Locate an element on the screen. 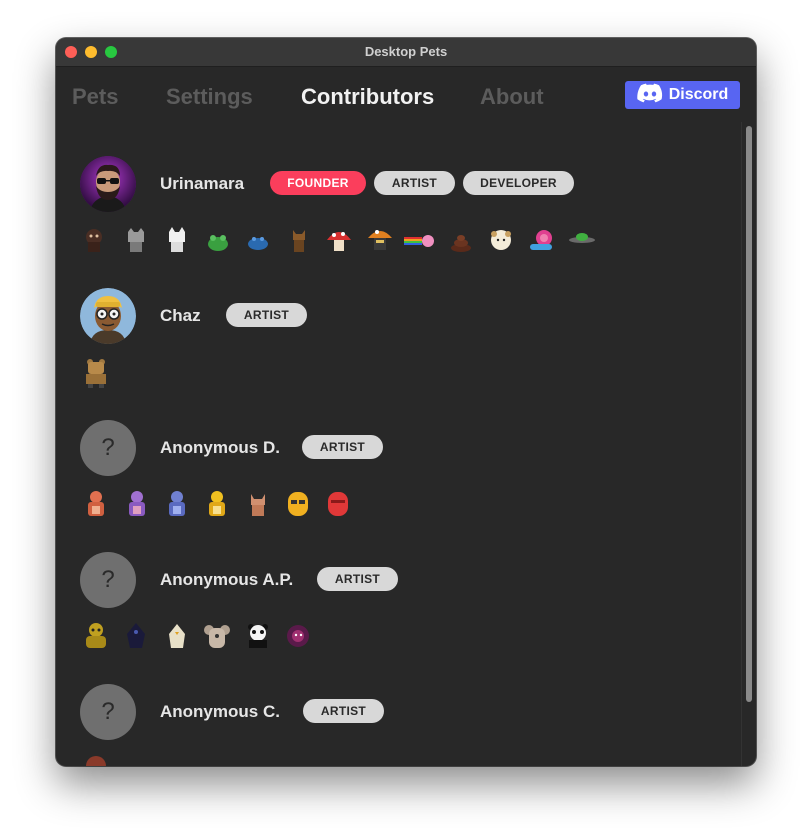 The image size is (812, 840). tab-about: About is located at coordinates (512, 97).